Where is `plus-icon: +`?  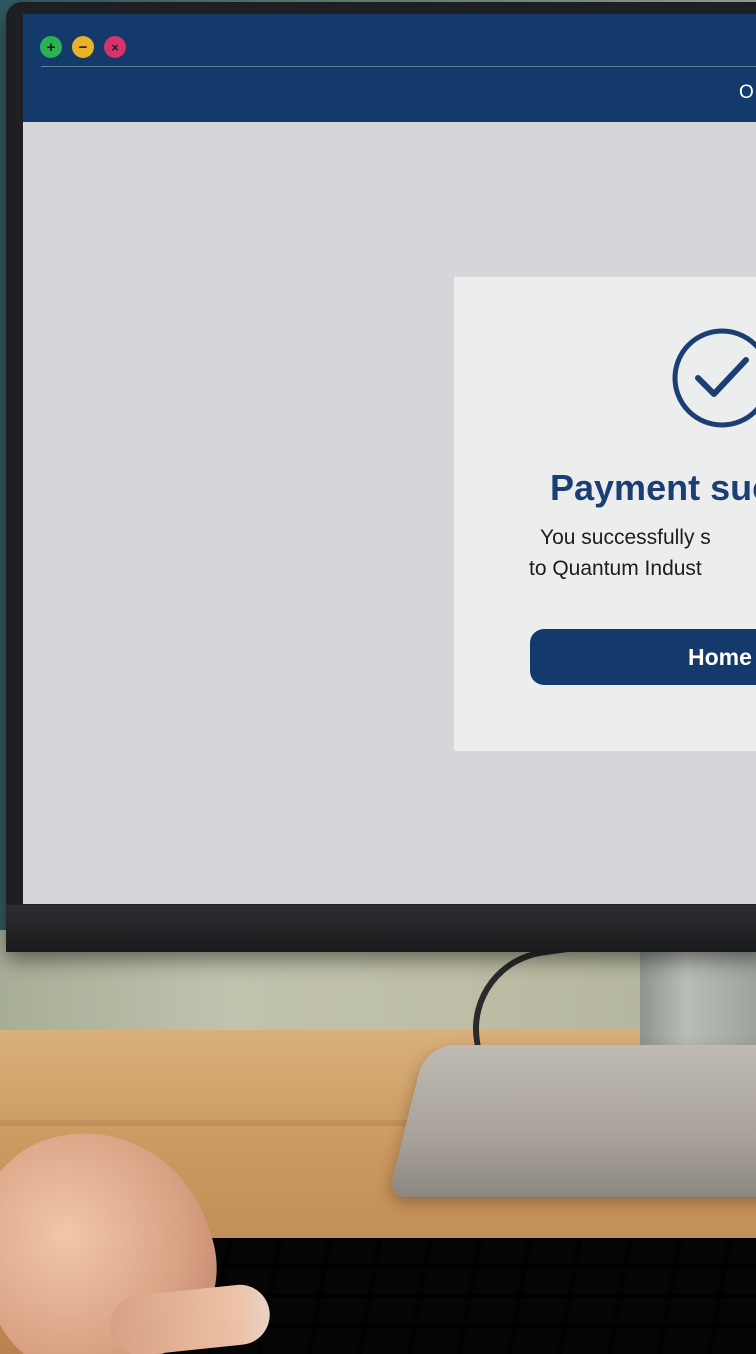
plus-icon: + is located at coordinates (51, 47).